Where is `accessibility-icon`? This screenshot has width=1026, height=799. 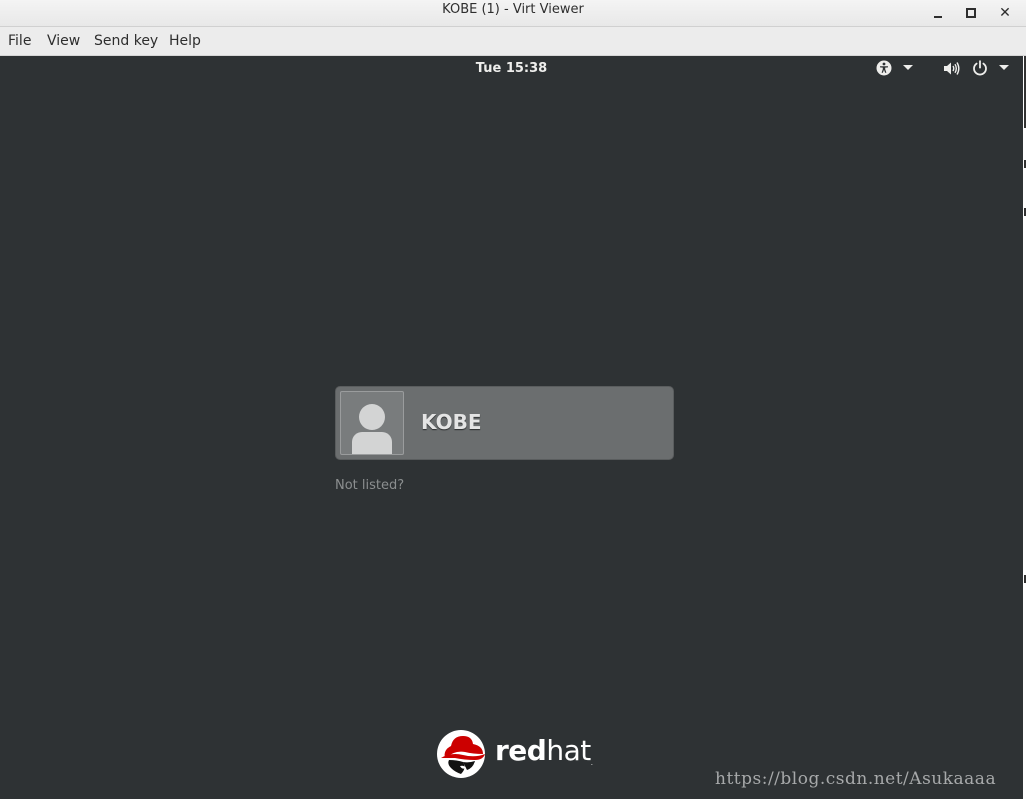
accessibility-icon is located at coordinates (884, 70).